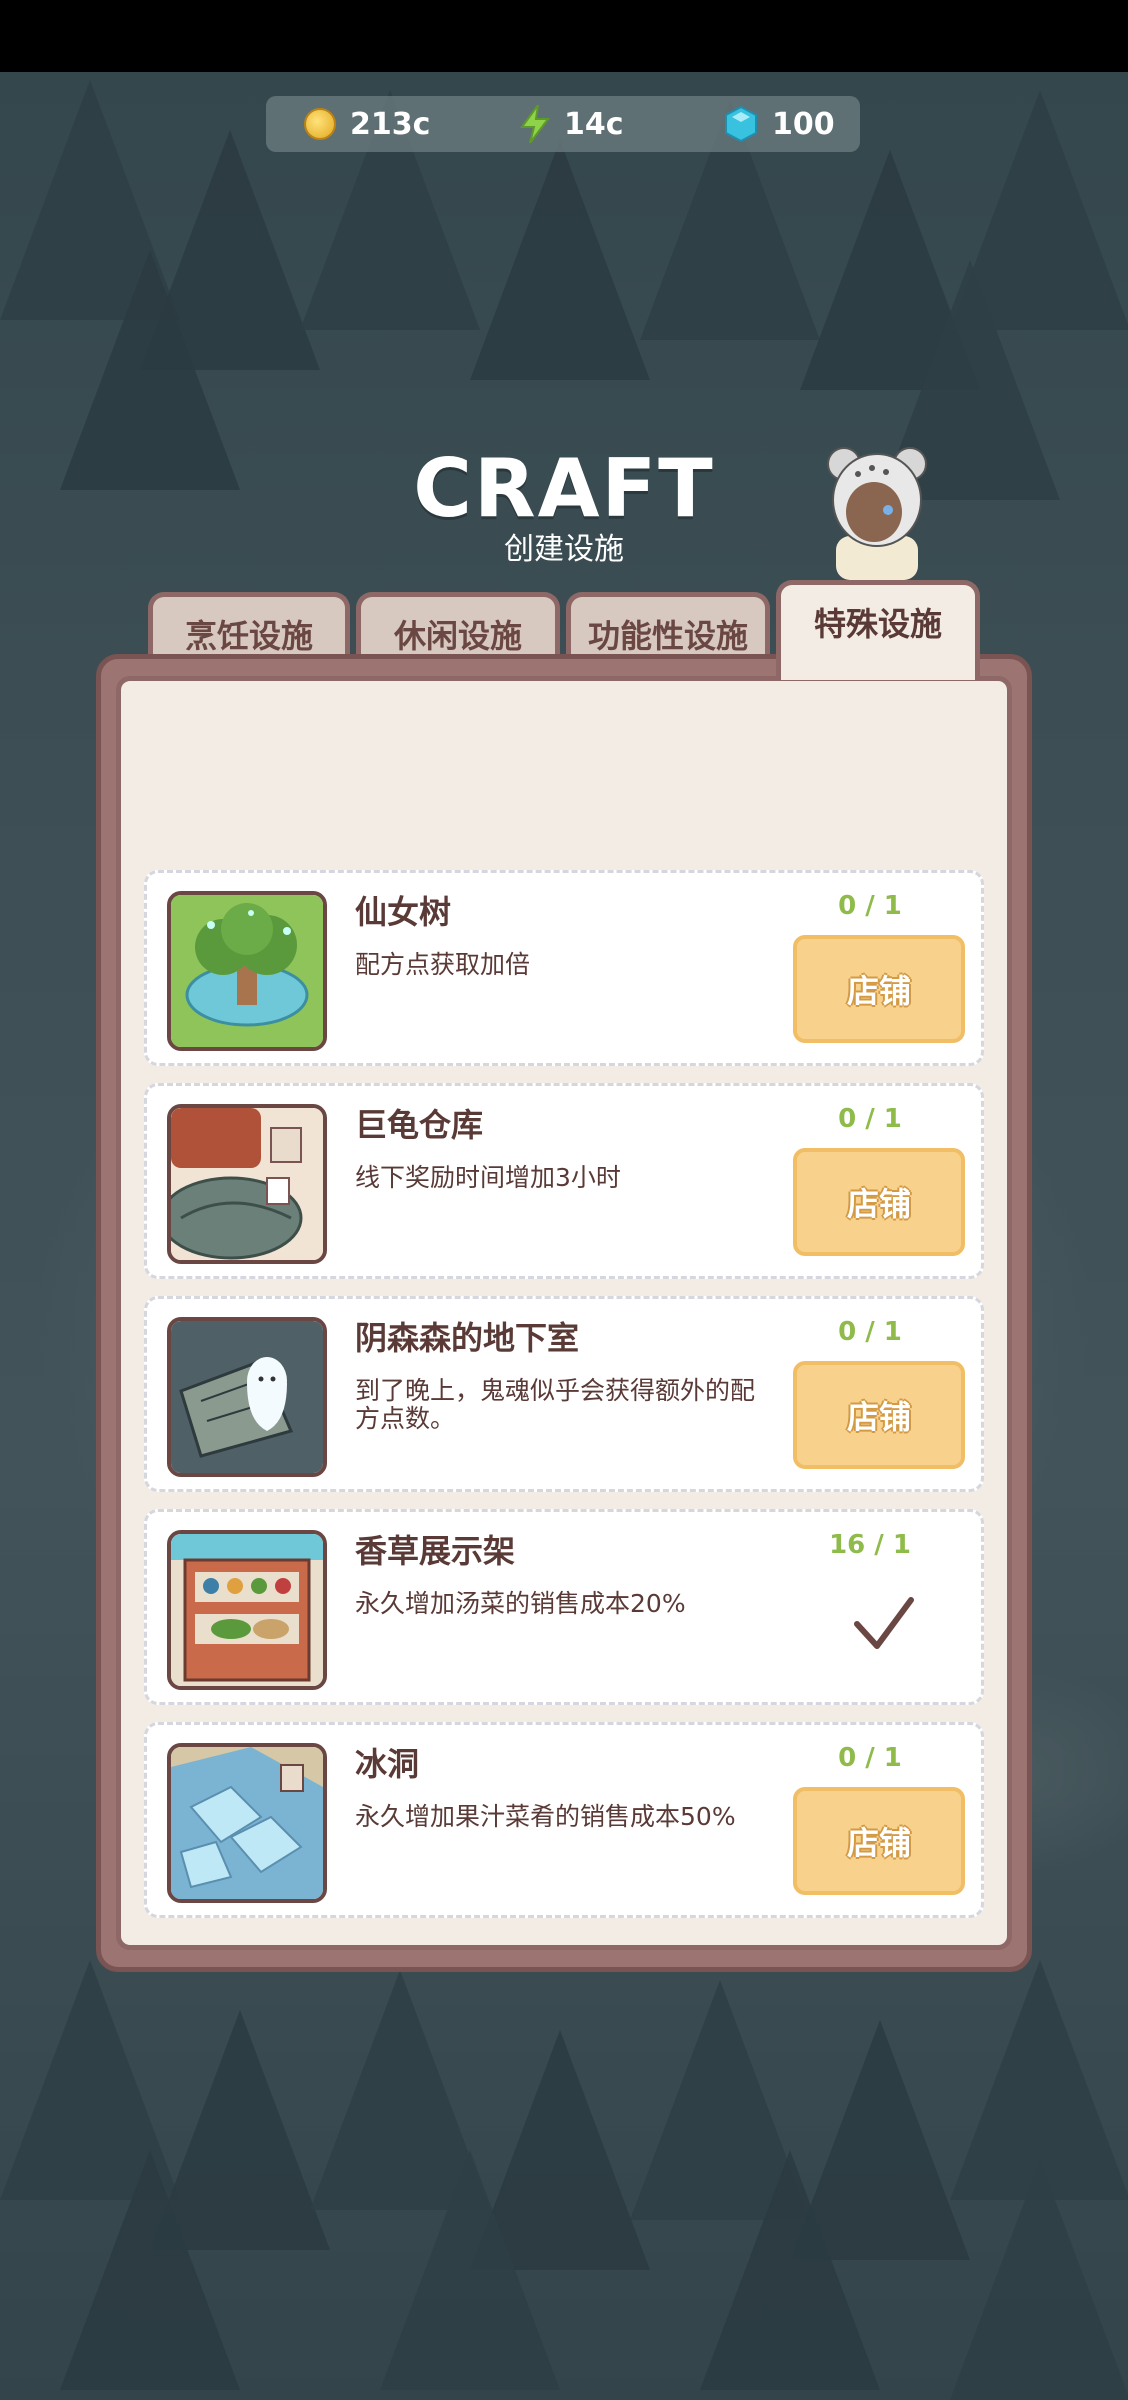 The height and width of the screenshot is (2400, 1128). Describe the element at coordinates (467, 1338) in the screenshot. I see `facility-name: 阴森森的地下室` at that location.